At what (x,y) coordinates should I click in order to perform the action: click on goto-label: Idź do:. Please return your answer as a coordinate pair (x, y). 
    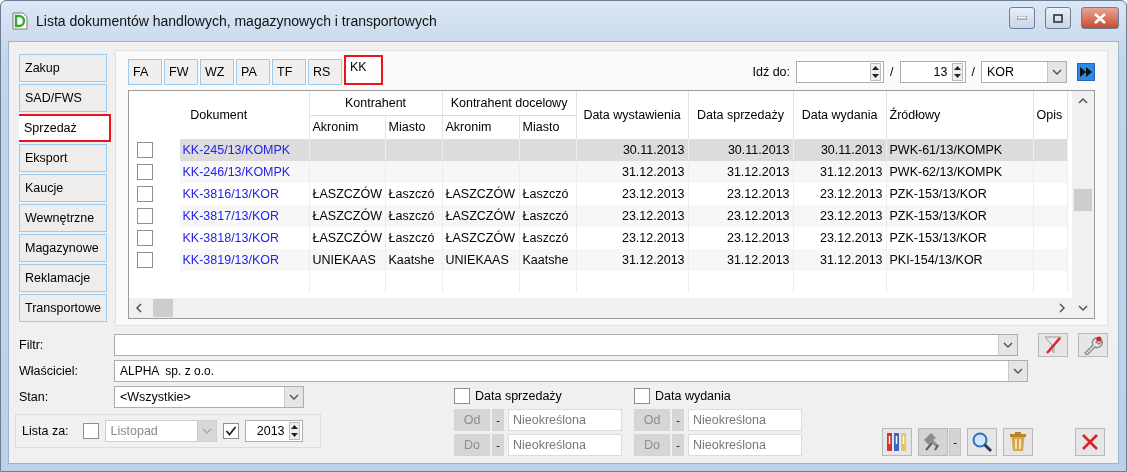
    Looking at the image, I should click on (771, 72).